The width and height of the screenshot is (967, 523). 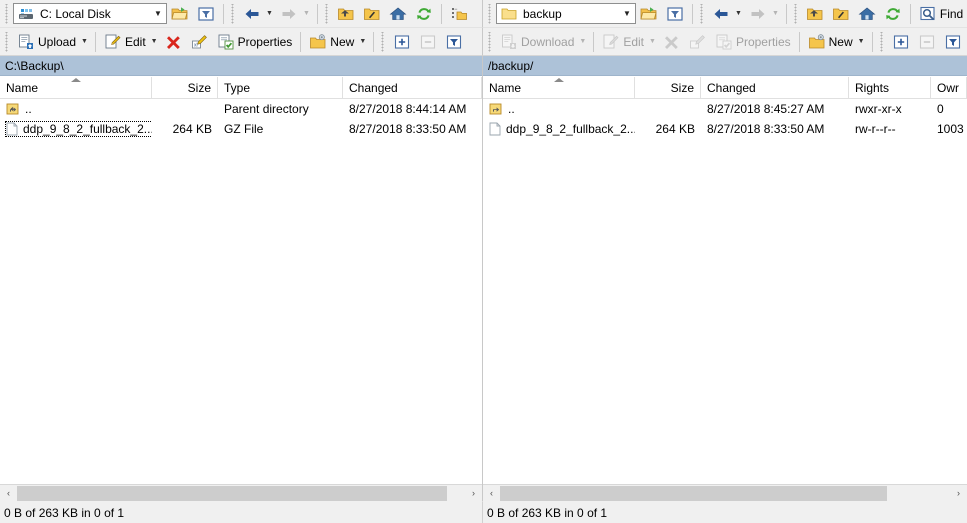 What do you see at coordinates (289, 14) in the screenshot?
I see `forward-icon` at bounding box center [289, 14].